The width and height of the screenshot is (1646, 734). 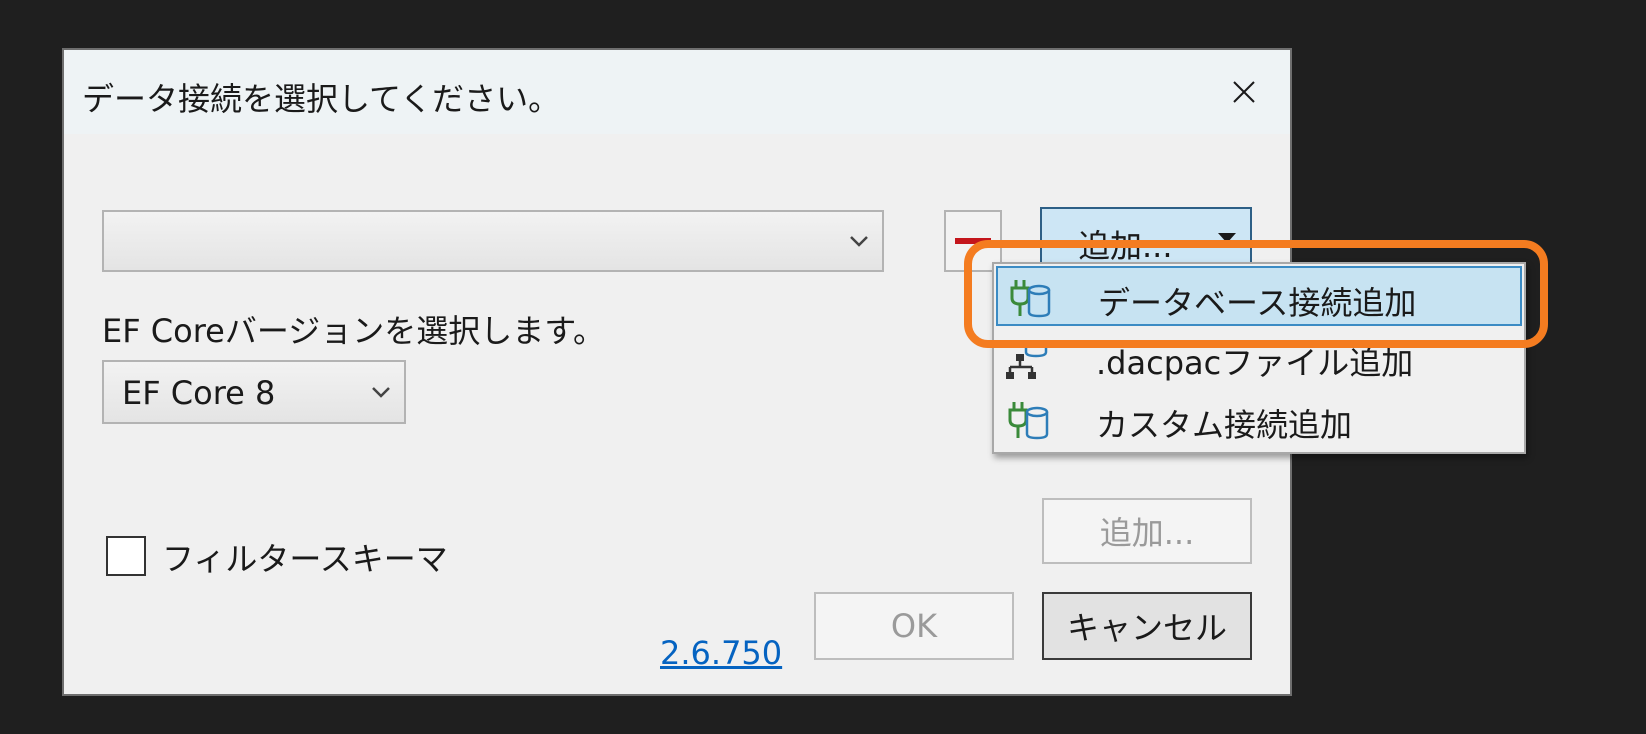 I want to click on filter-schema-checkbox, so click(x=126, y=556).